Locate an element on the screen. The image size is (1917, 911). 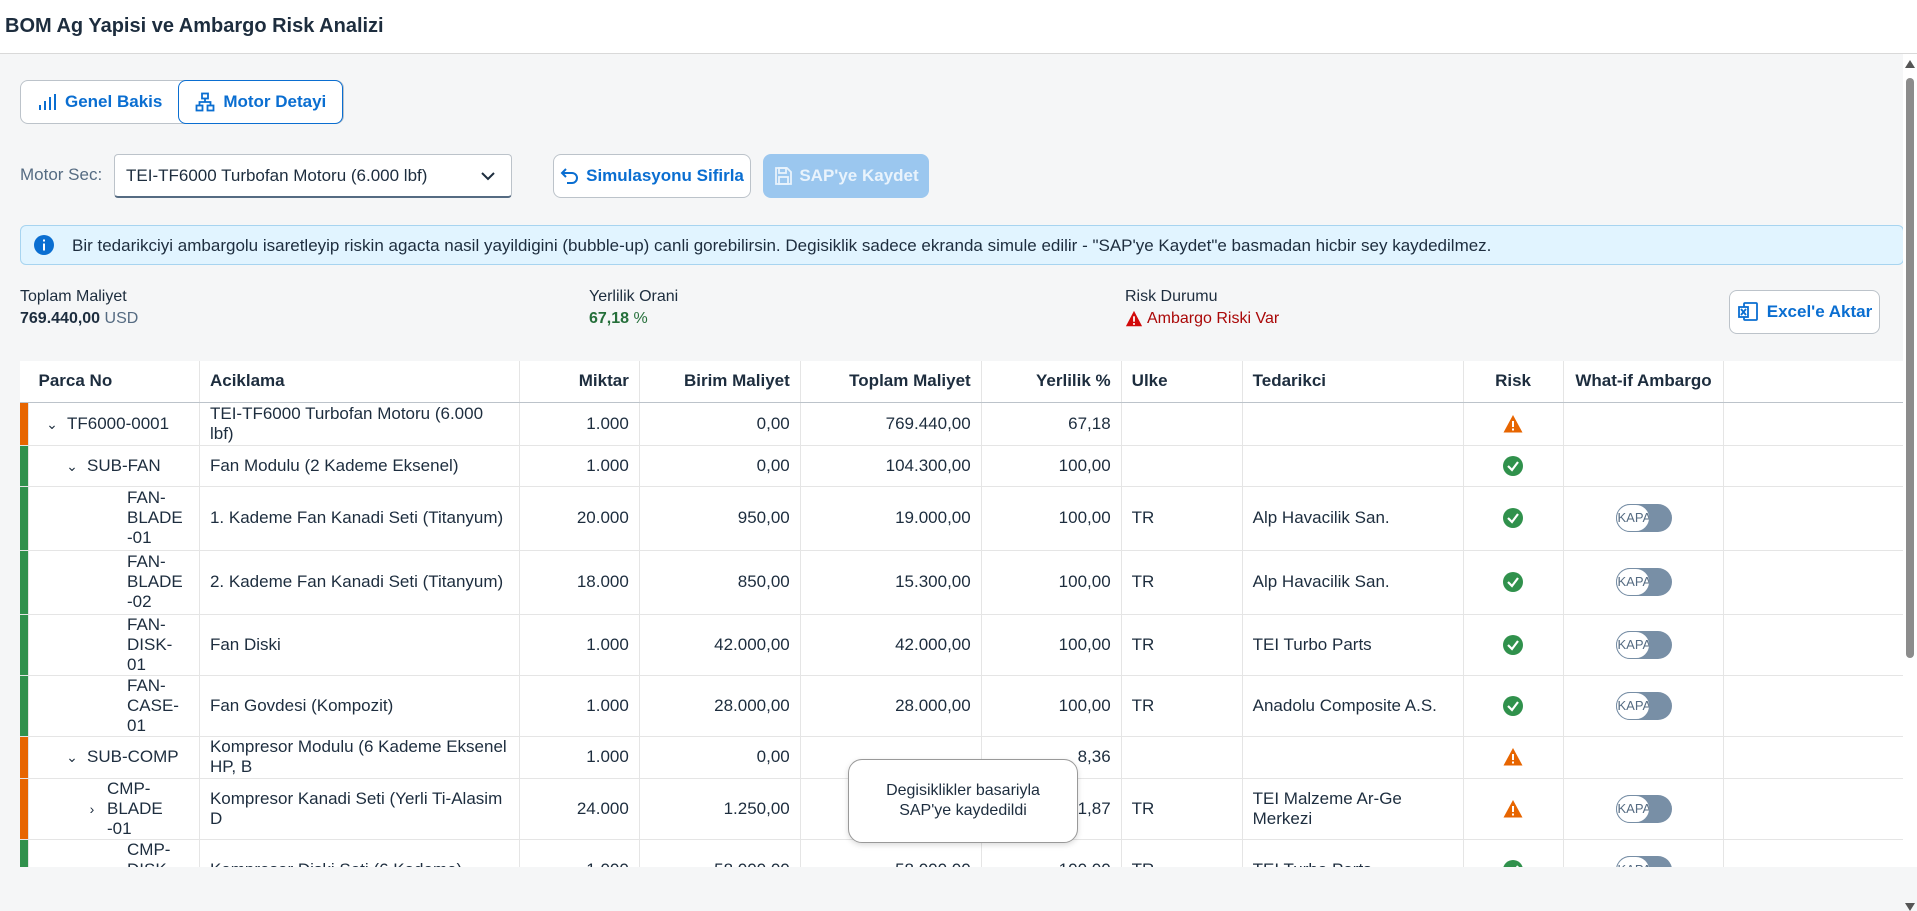
reset-simulation-button: Simulasyonu Sifirla is located at coordinates (652, 176).